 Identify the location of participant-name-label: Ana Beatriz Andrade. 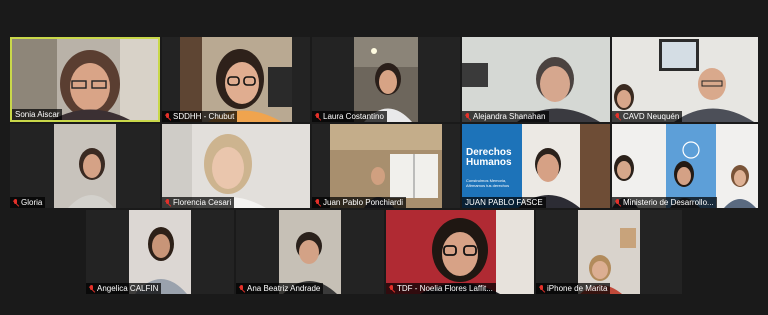
(280, 288).